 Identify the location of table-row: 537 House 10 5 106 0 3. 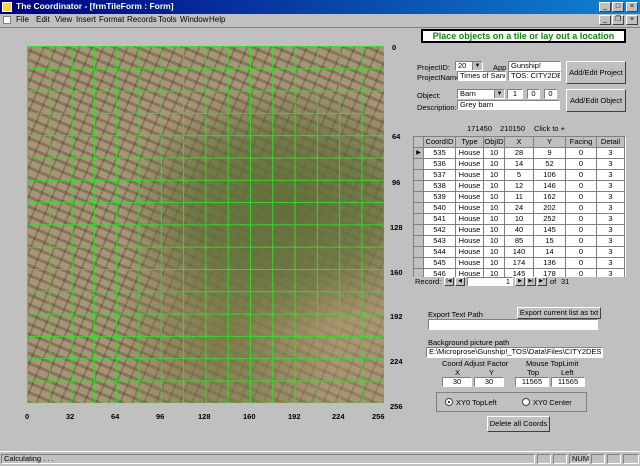
(519, 175).